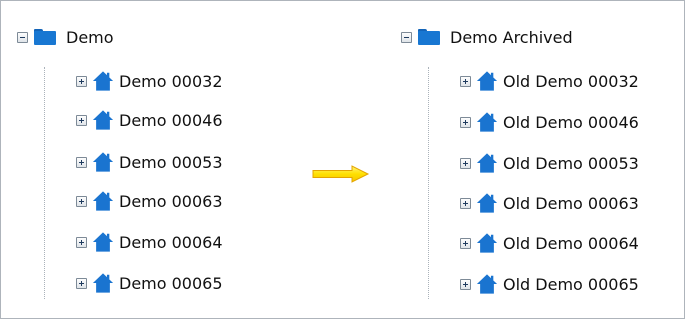  Describe the element at coordinates (171, 283) in the screenshot. I see `tree-item-label: Demo 00065` at that location.